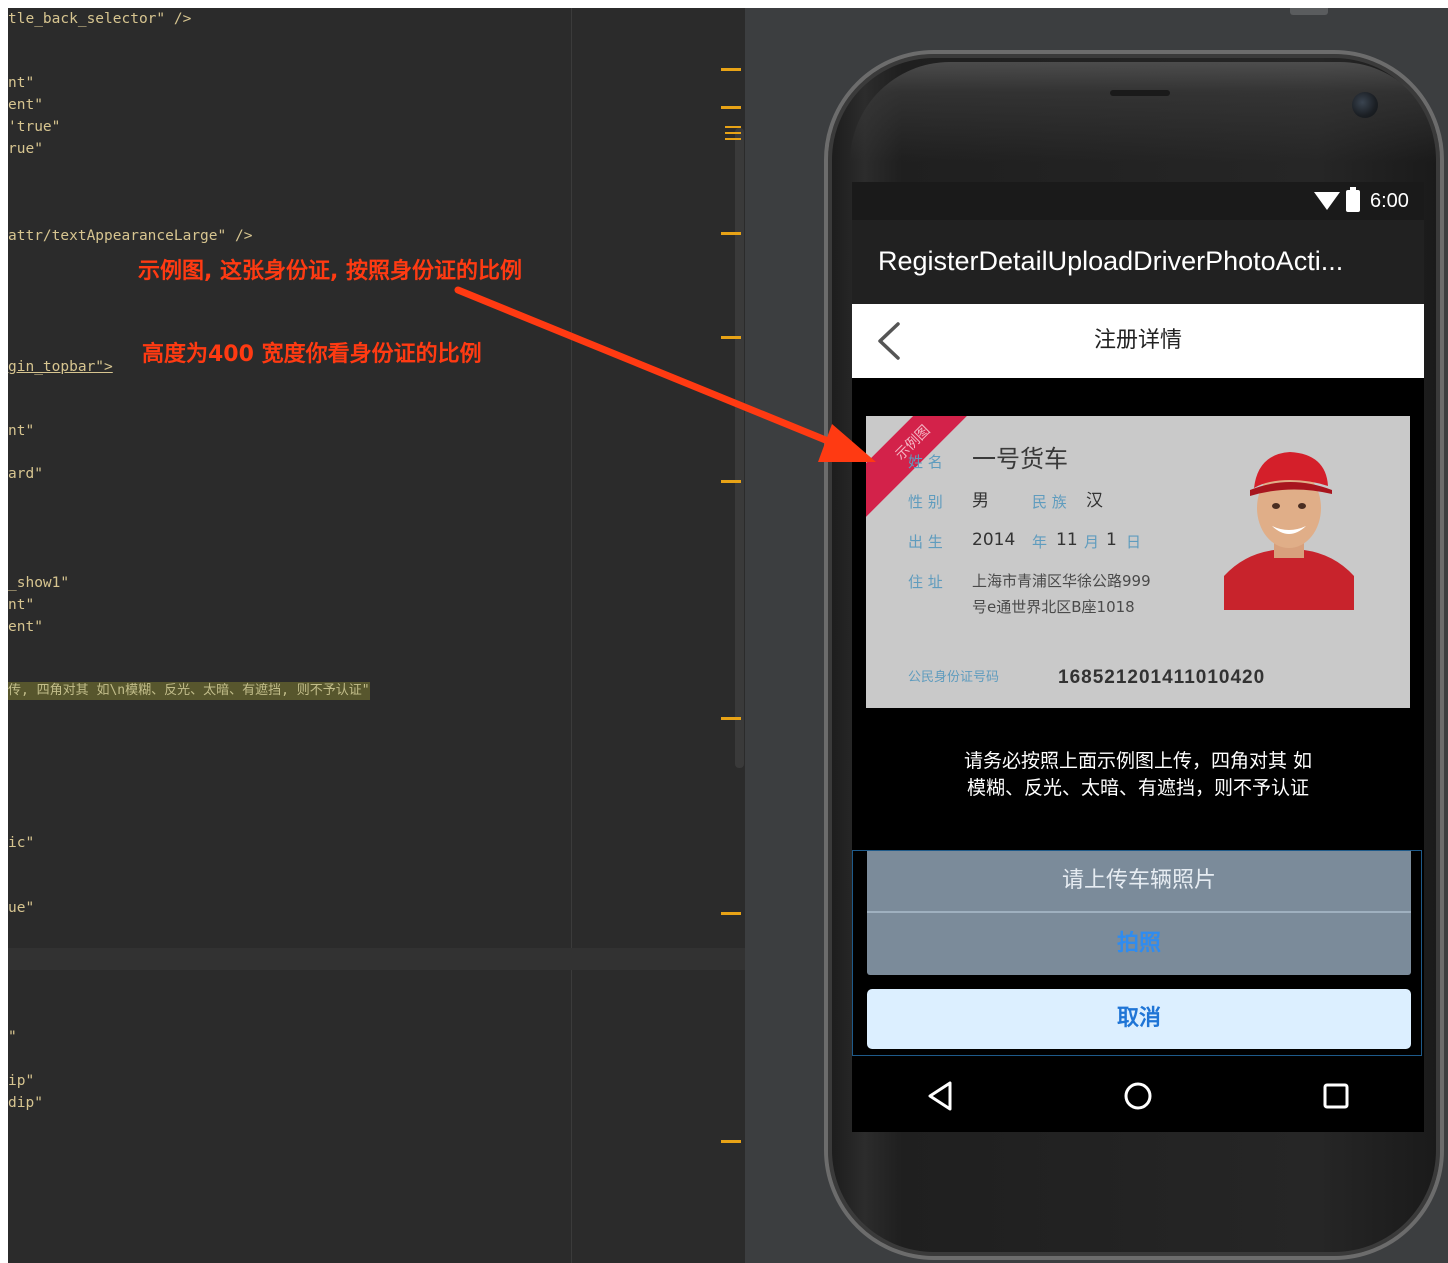  Describe the element at coordinates (21, 908) in the screenshot. I see `code-line: ue"` at that location.